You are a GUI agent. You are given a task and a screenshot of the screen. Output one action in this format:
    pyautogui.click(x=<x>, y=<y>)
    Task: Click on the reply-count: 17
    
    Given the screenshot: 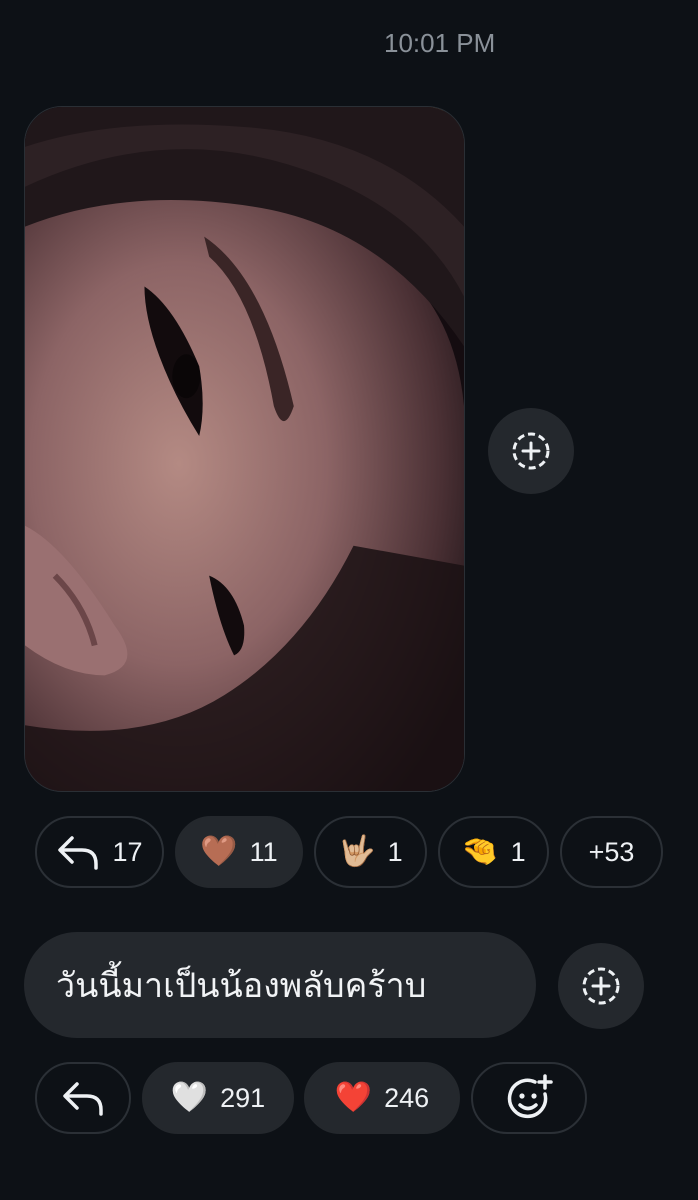 What is the action you would take?
    pyautogui.click(x=127, y=851)
    